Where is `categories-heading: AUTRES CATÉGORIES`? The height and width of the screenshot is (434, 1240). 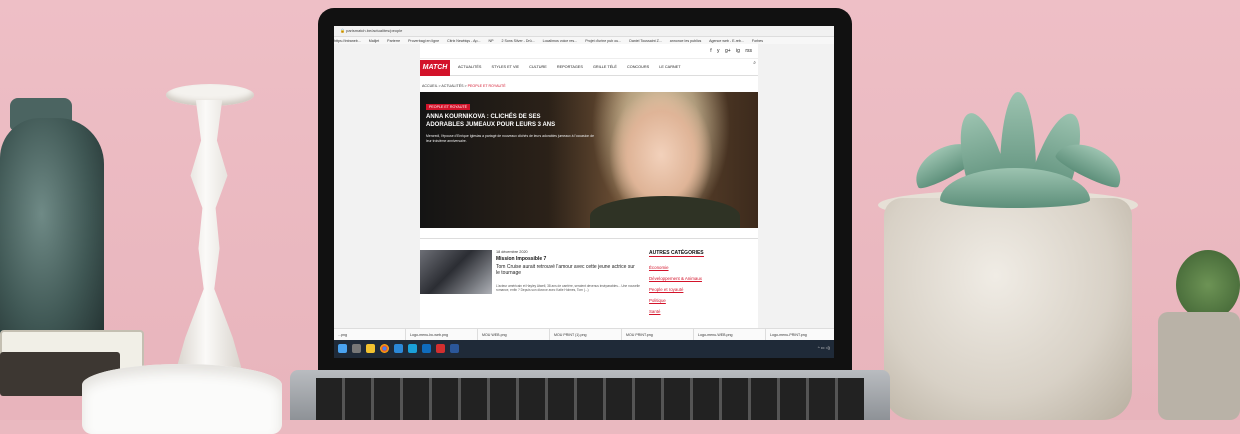 categories-heading: AUTRES CATÉGORIES is located at coordinates (676, 253).